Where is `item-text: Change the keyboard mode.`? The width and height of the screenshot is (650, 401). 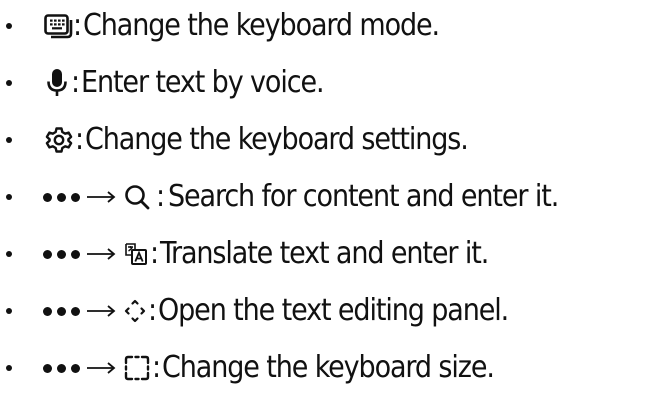 item-text: Change the keyboard mode. is located at coordinates (261, 25).